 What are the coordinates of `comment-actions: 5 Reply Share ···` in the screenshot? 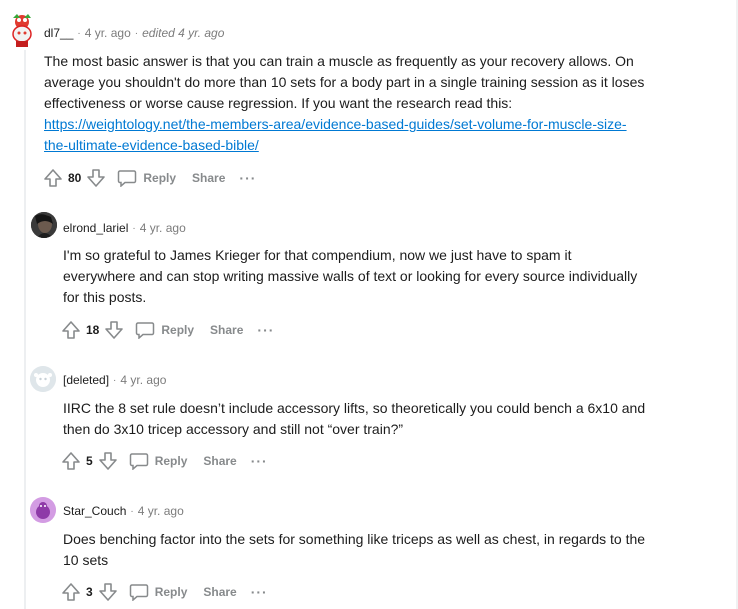 It's located at (164, 461).